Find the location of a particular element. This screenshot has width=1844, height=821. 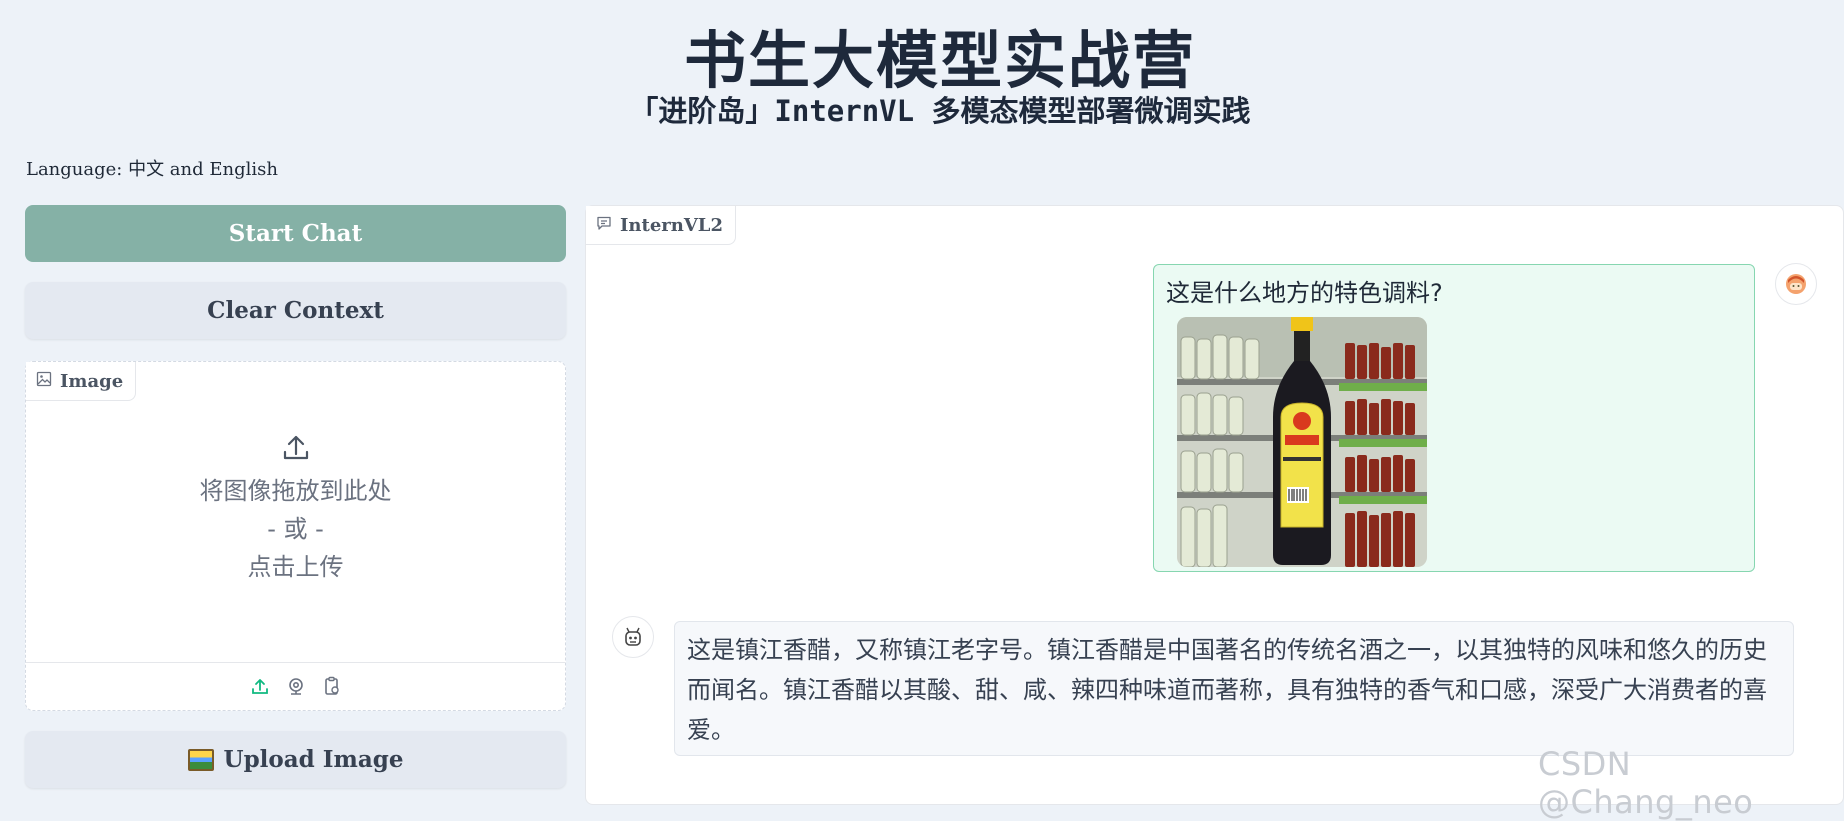

image-source-toolbar is located at coordinates (295, 687).